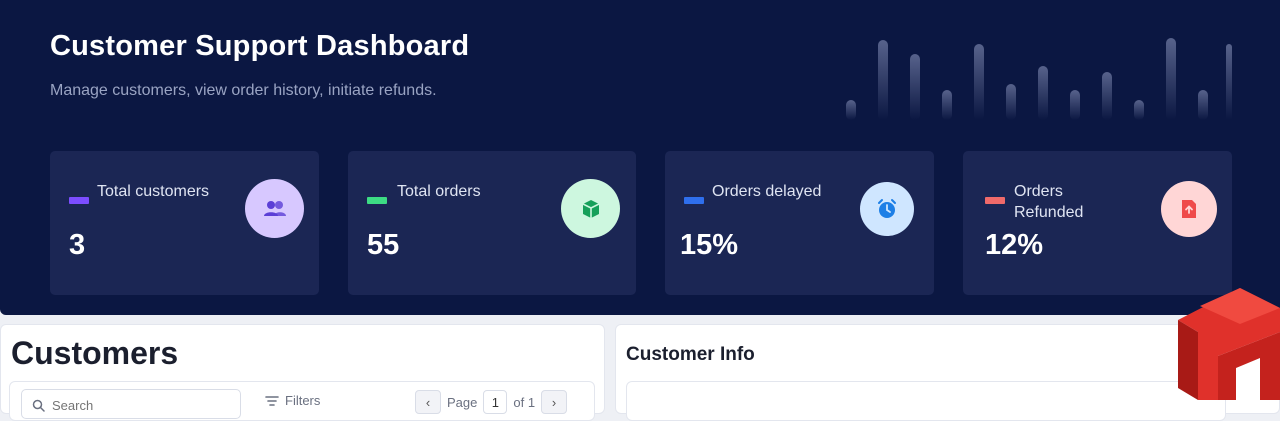  Describe the element at coordinates (142, 405) in the screenshot. I see `search-input` at that location.